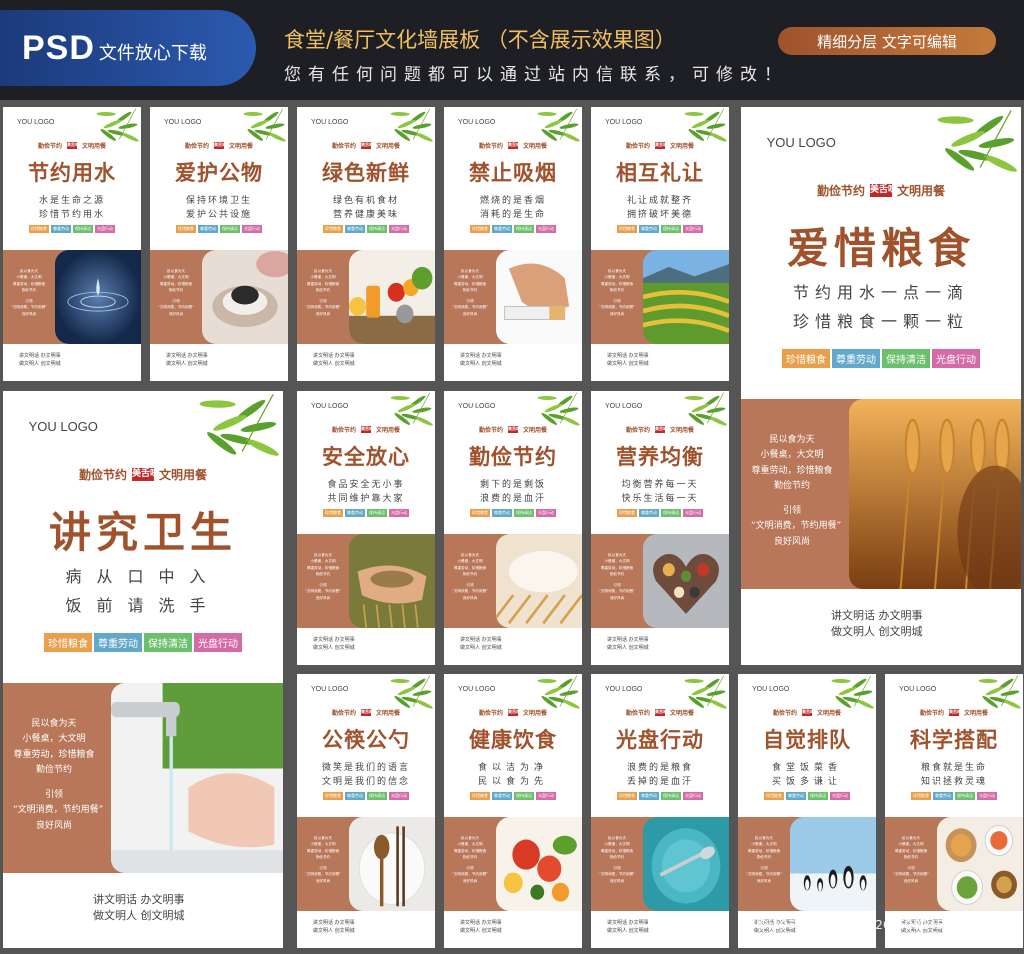 The image size is (1024, 954). I want to click on psd-label: PSD, so click(58, 47).